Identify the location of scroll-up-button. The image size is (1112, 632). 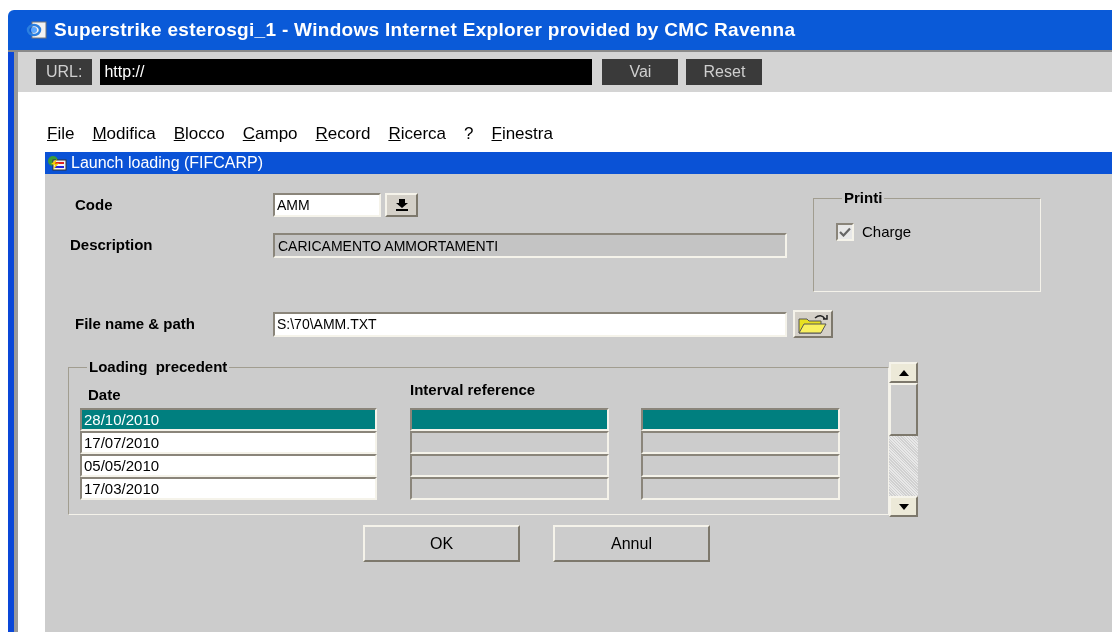
(903, 372).